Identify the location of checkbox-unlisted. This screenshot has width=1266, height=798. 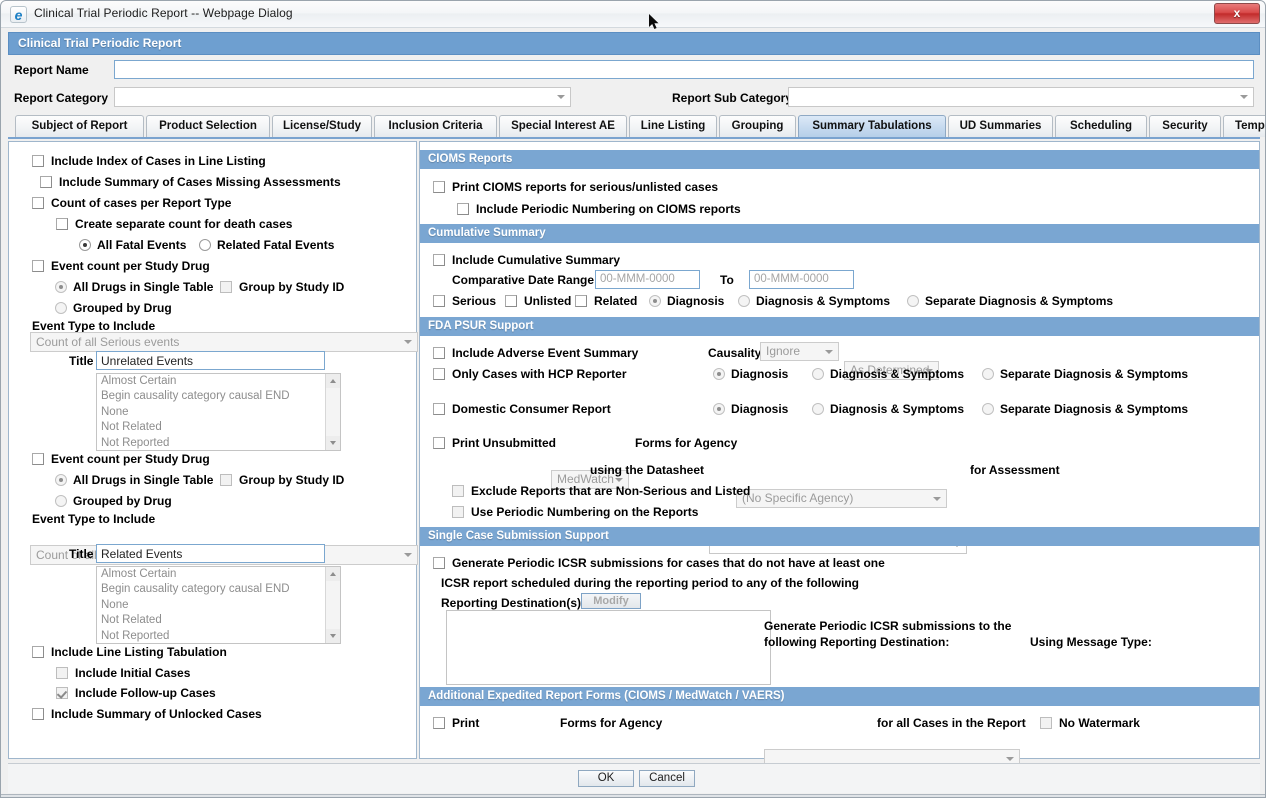
(511, 301).